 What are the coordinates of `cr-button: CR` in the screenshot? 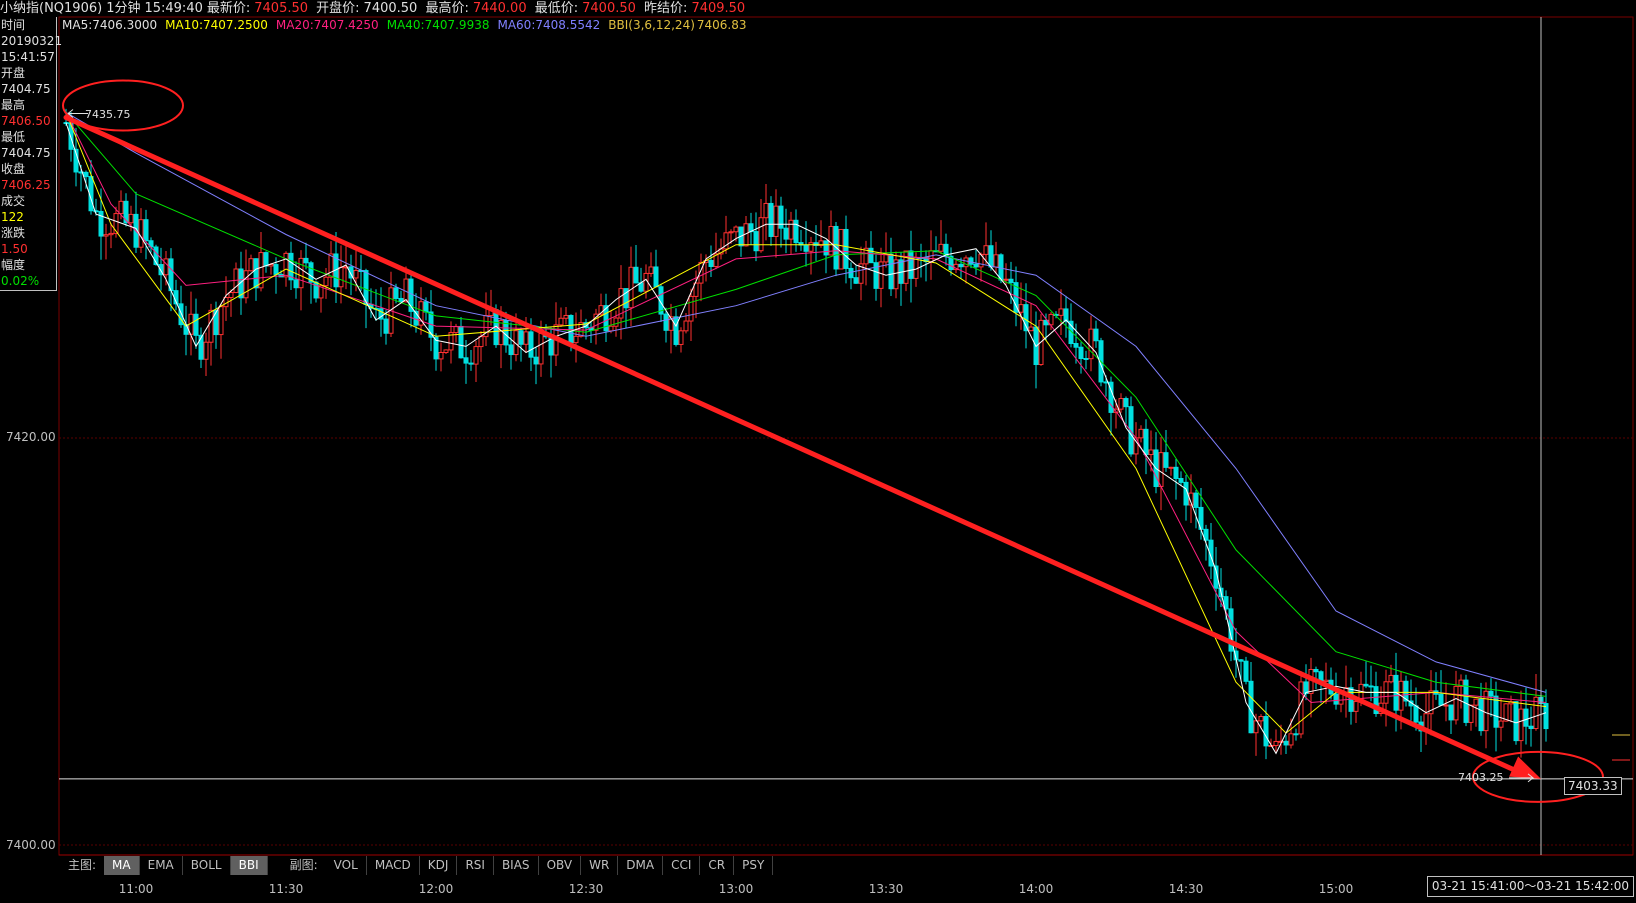 It's located at (717, 865).